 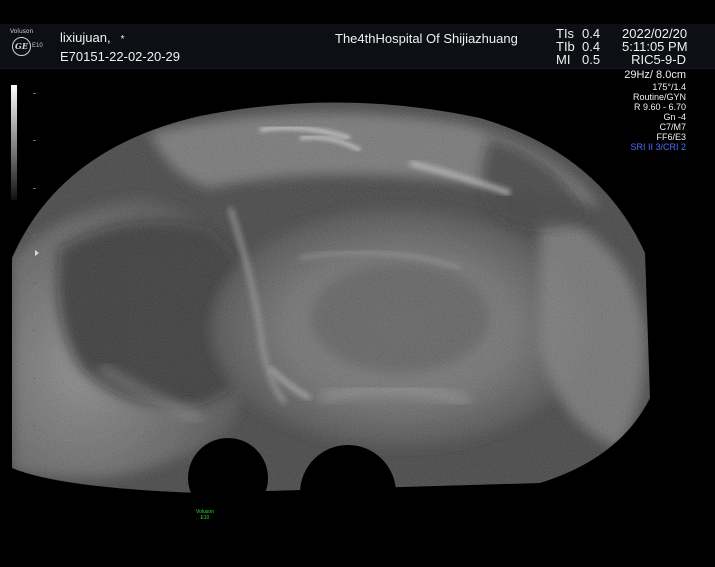 What do you see at coordinates (658, 59) in the screenshot?
I see `probe-name: RIC5-9-D` at bounding box center [658, 59].